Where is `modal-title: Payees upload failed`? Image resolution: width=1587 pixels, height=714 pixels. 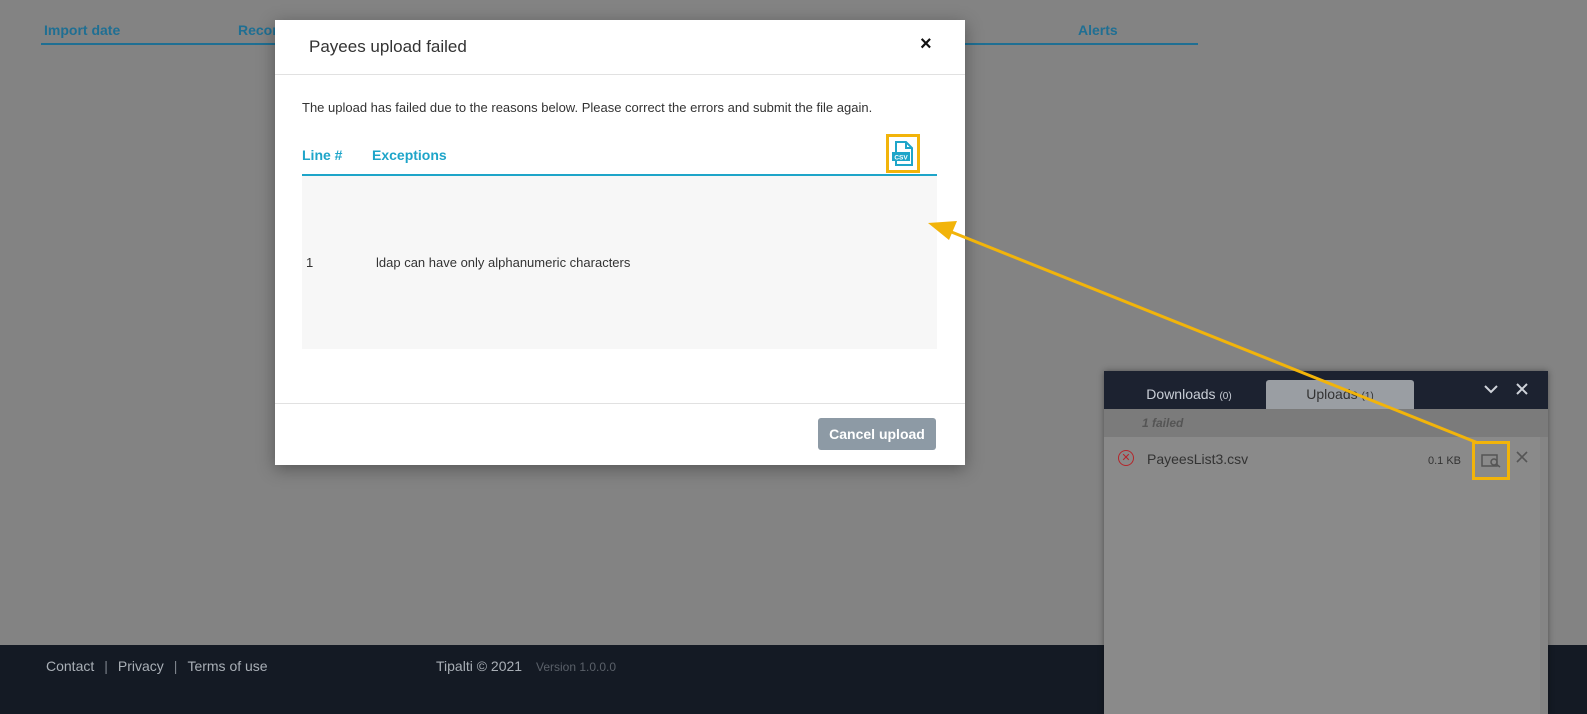 modal-title: Payees upload failed is located at coordinates (388, 46).